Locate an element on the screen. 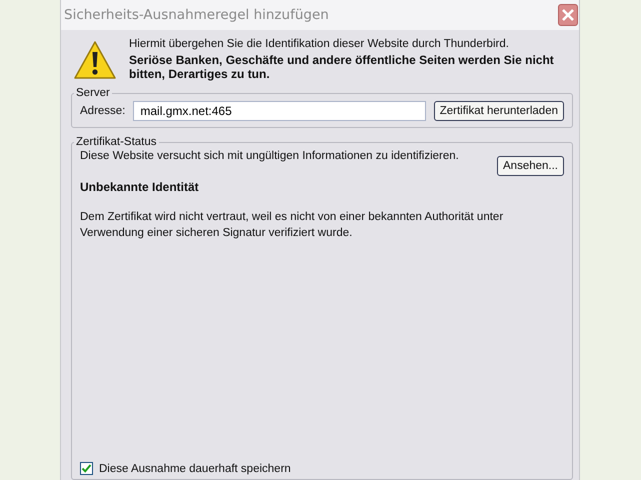 This screenshot has height=480, width=641. window-title: Sicherheits-Ausnahmeregel hinzufügen is located at coordinates (196, 15).